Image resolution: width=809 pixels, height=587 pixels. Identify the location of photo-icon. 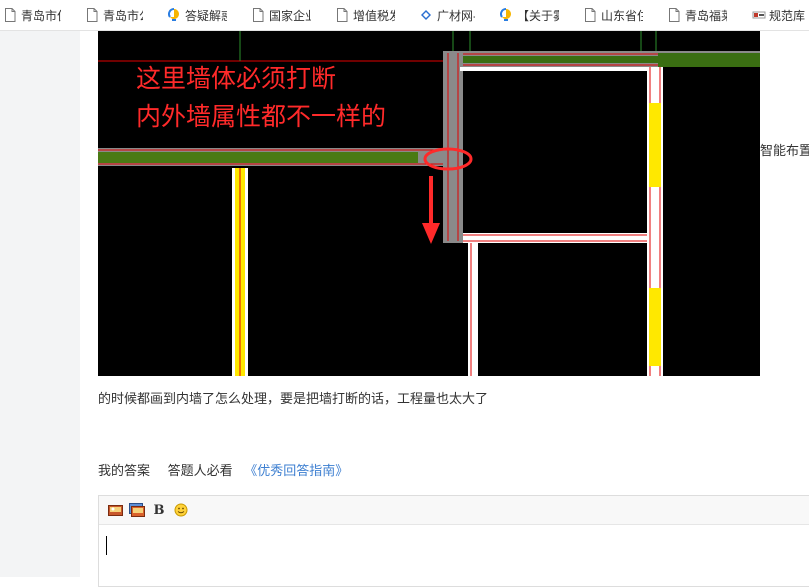
(137, 510).